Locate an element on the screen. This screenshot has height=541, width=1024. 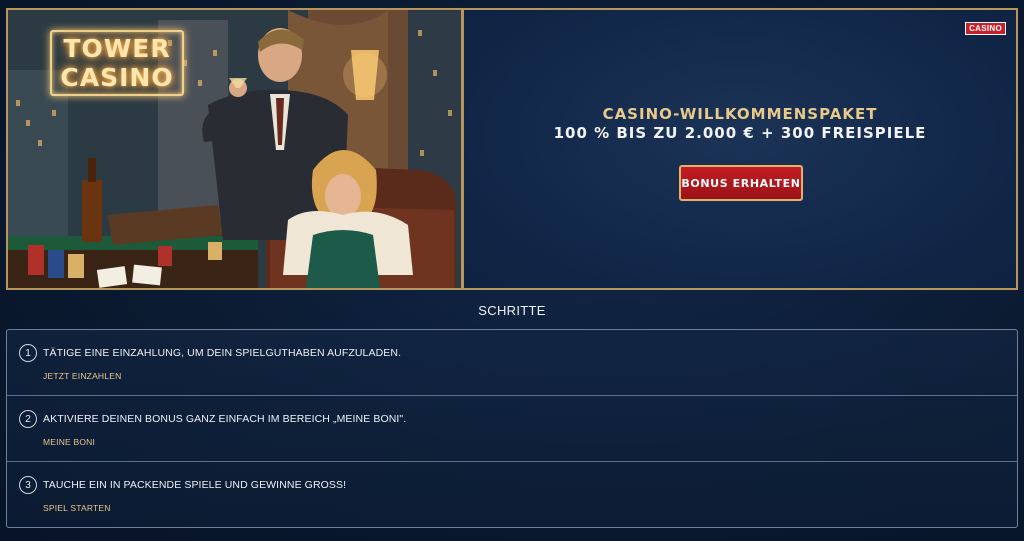
my-bonuses-link: MEINE BONI is located at coordinates (69, 442).